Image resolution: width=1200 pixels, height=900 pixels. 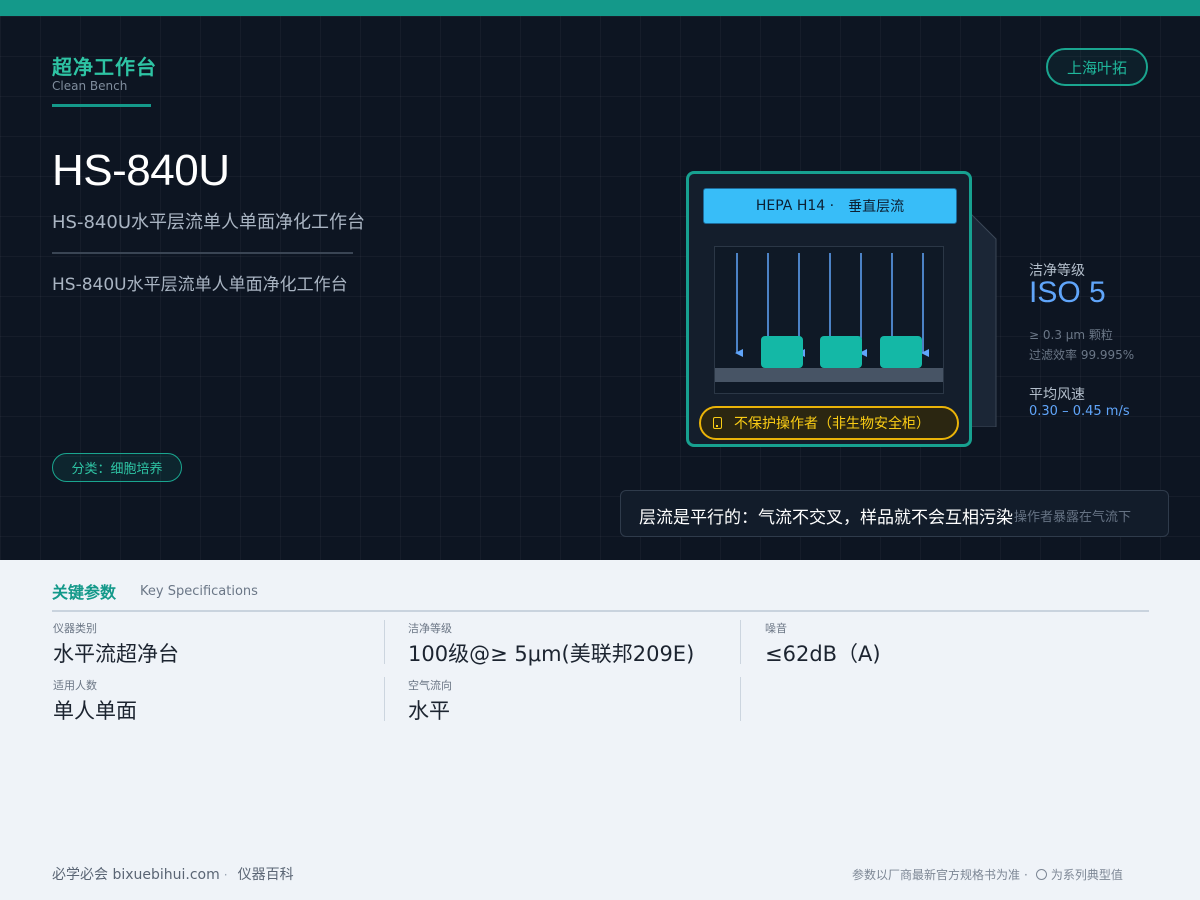 What do you see at coordinates (600, 8) in the screenshot?
I see `top-accent-bar` at bounding box center [600, 8].